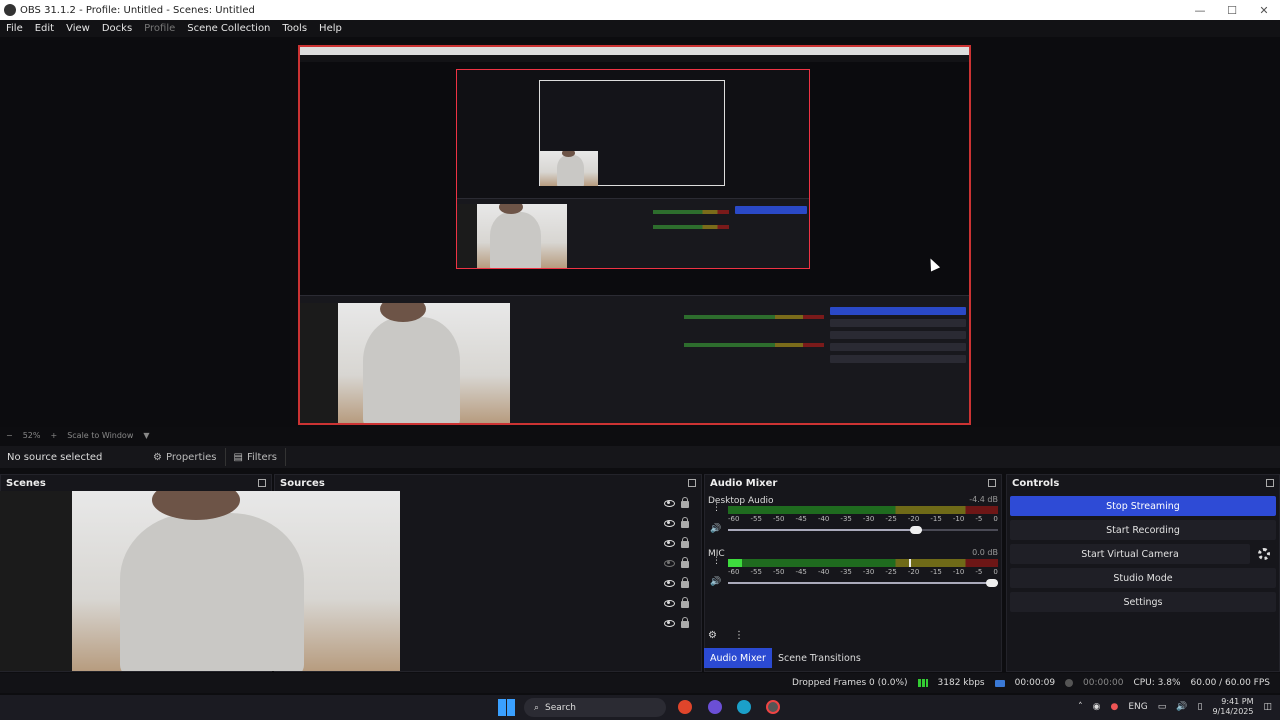 The width and height of the screenshot is (1280, 720). What do you see at coordinates (846, 572) in the screenshot?
I see `meter-tick-label: -35` at bounding box center [846, 572].